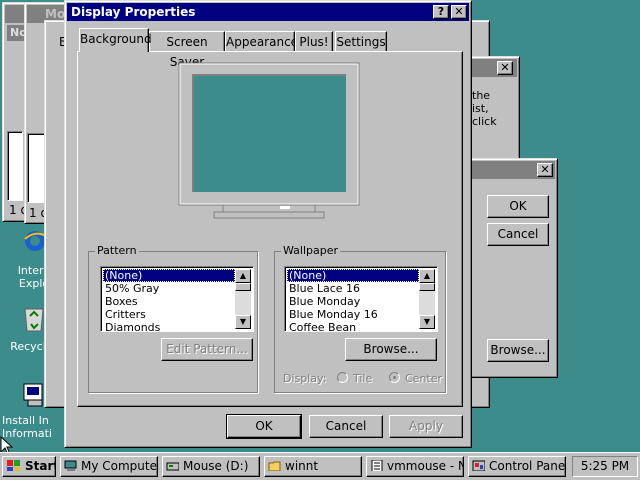 The height and width of the screenshot is (480, 640). I want to click on system-tray: 5:25 PM, so click(605, 466).